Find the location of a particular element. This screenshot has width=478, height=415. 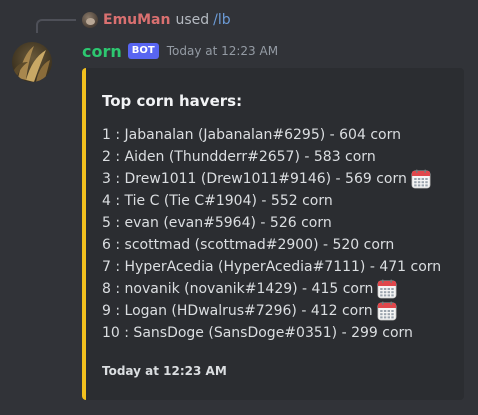

leaderboard-row: 10 : SansDoge (SansDoge#0351) - 299 corn is located at coordinates (275, 333).